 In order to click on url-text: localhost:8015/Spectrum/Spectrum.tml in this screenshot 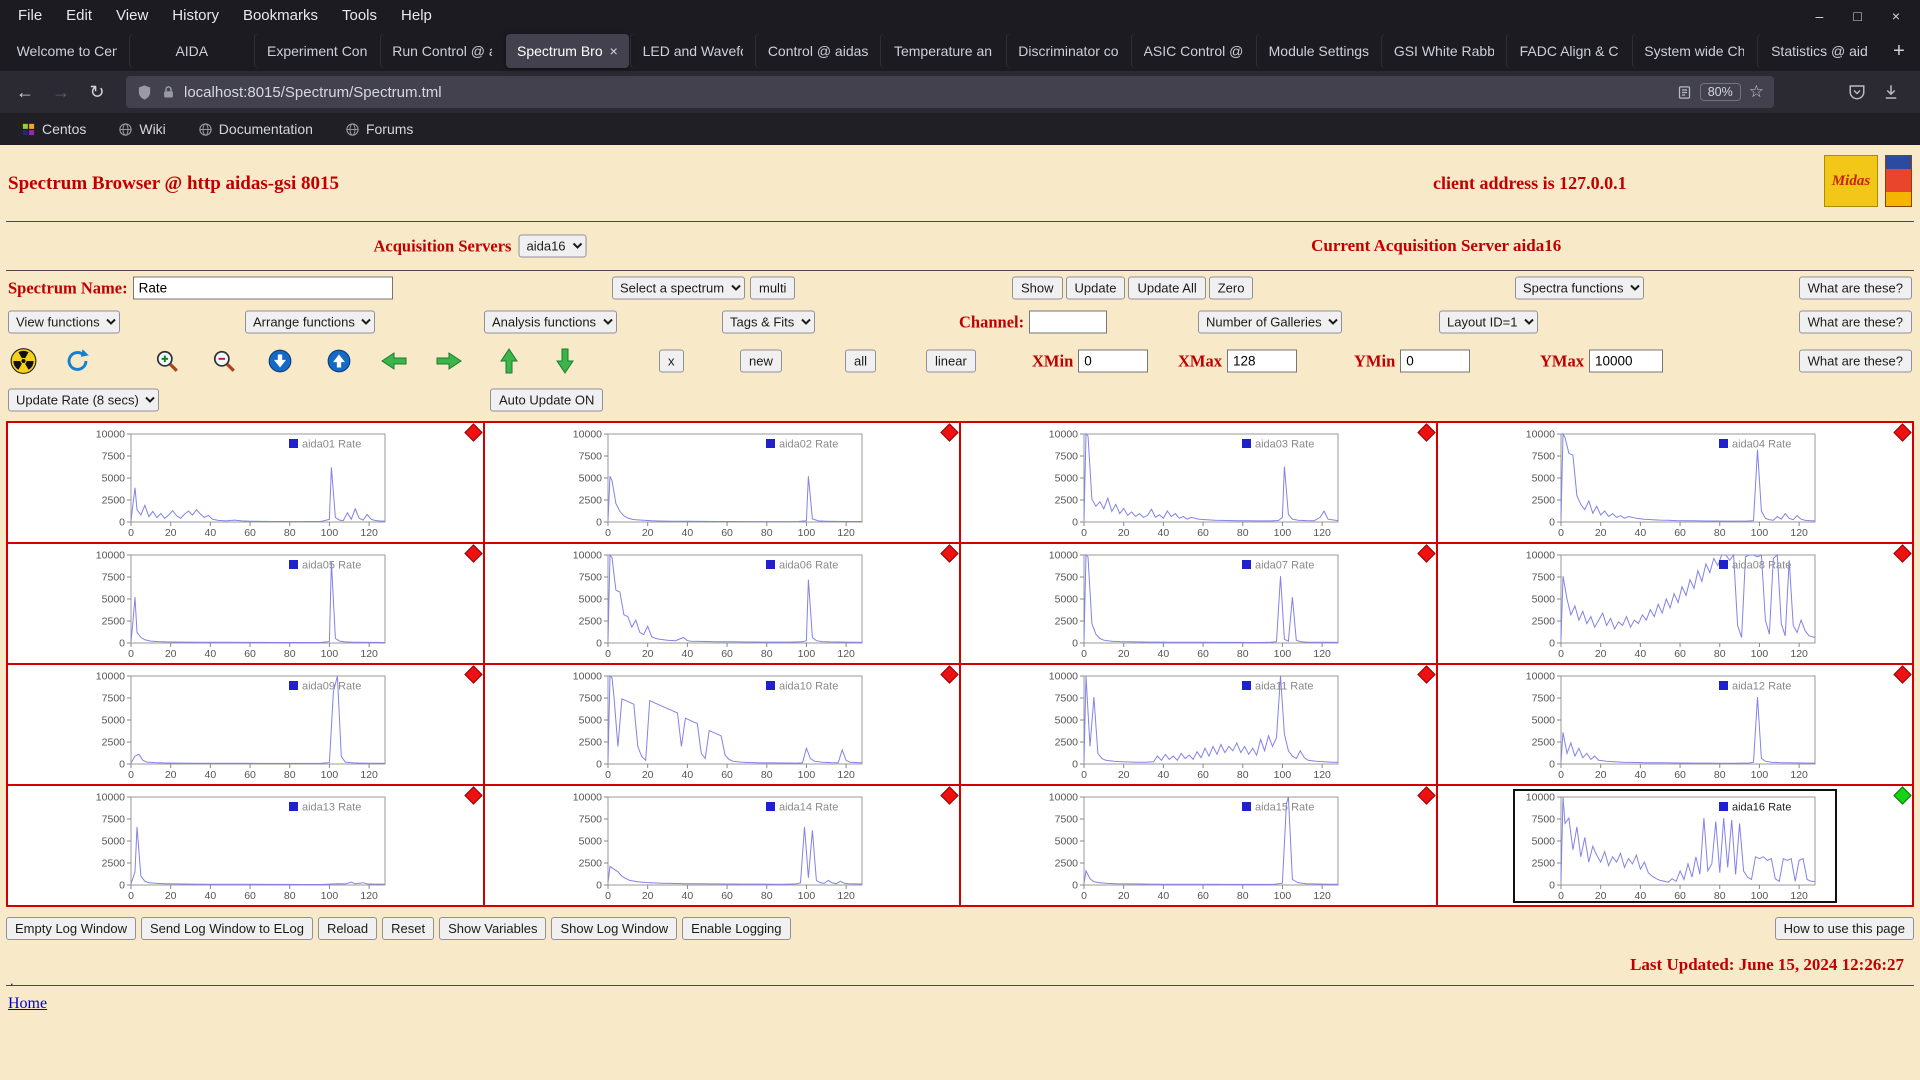, I will do `click(926, 92)`.